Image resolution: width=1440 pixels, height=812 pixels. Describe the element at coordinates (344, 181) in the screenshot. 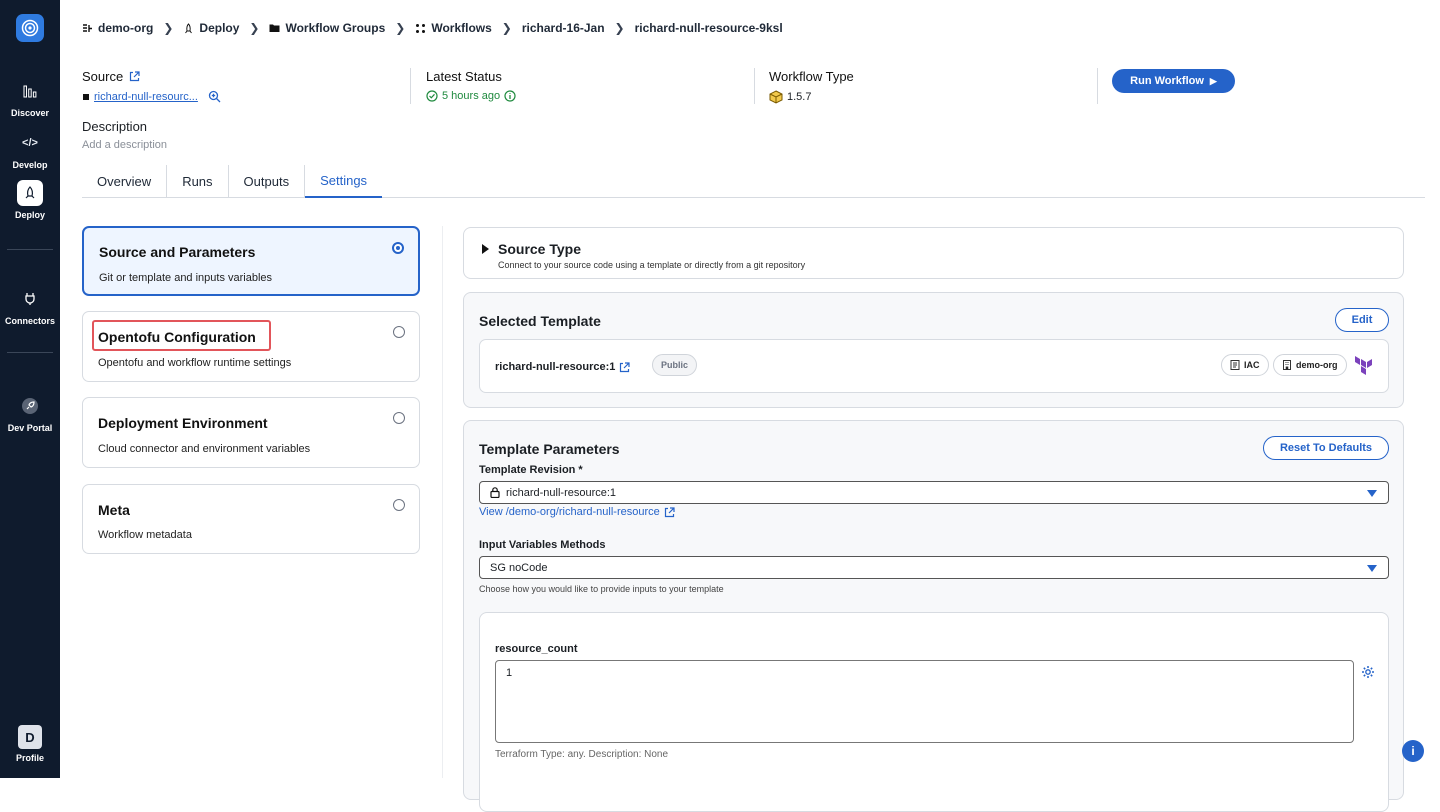

I see `tab-settings: Settings` at that location.